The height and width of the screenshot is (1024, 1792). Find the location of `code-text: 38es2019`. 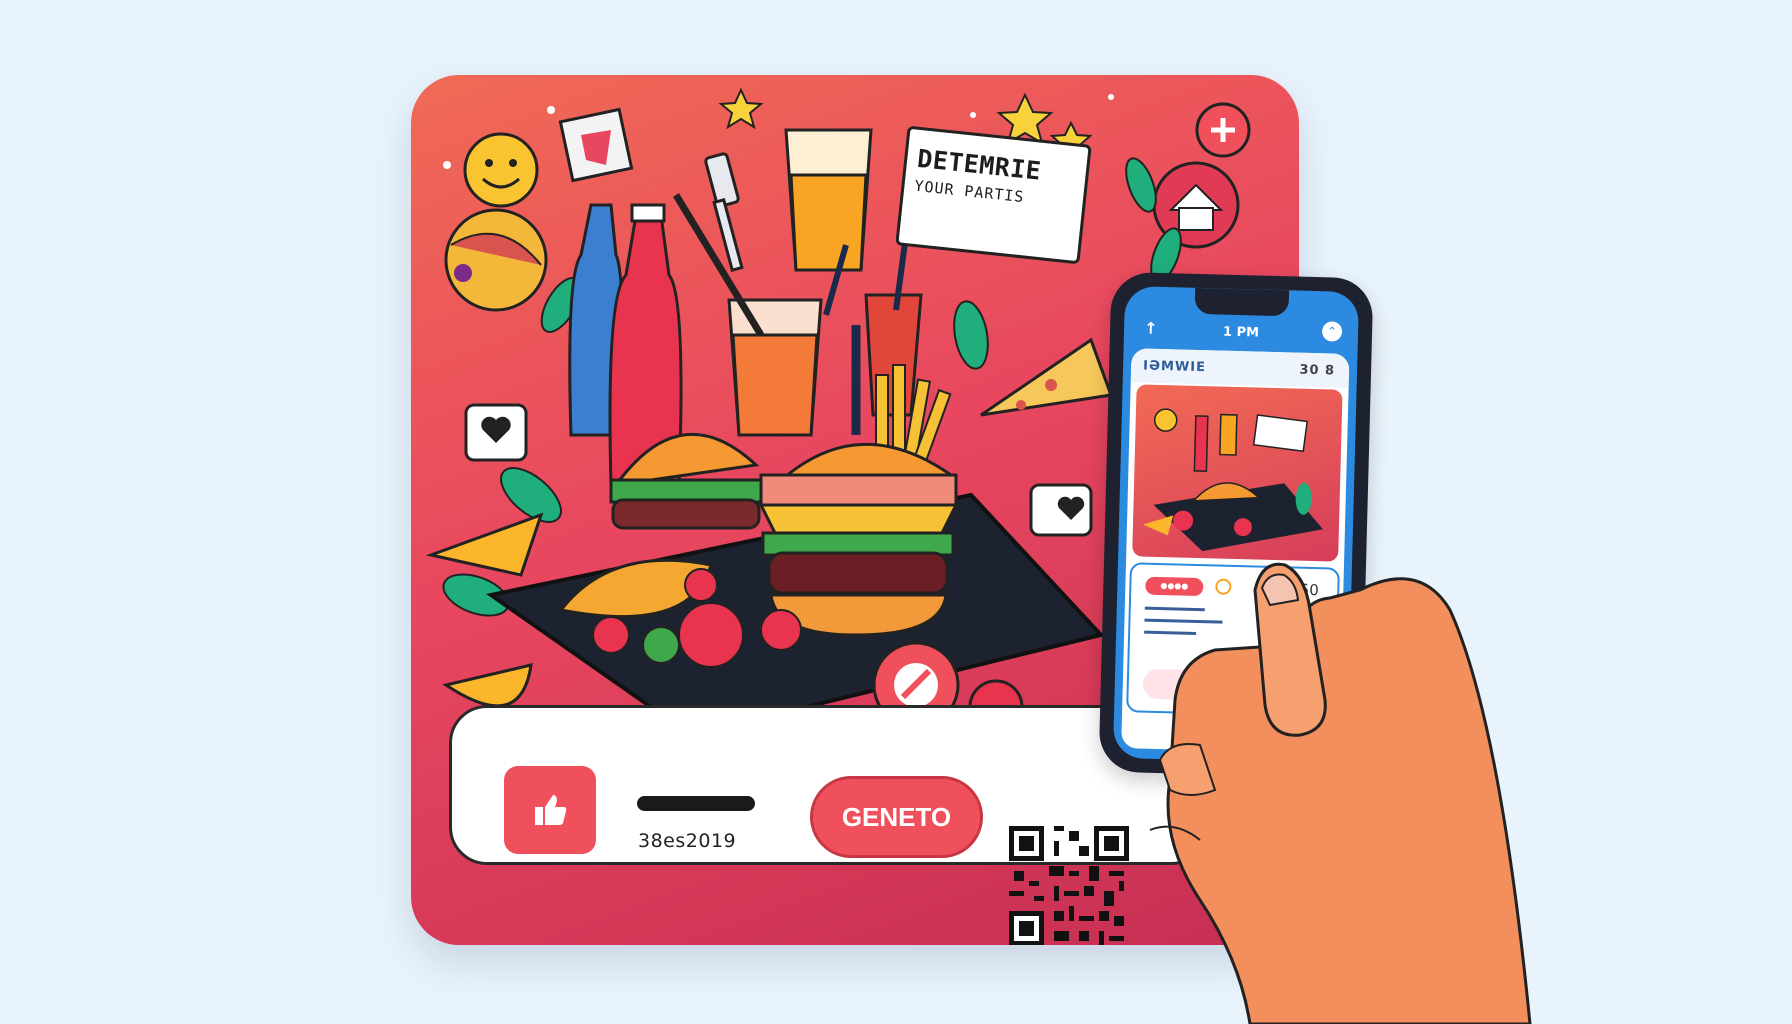

code-text: 38es2019 is located at coordinates (687, 841).